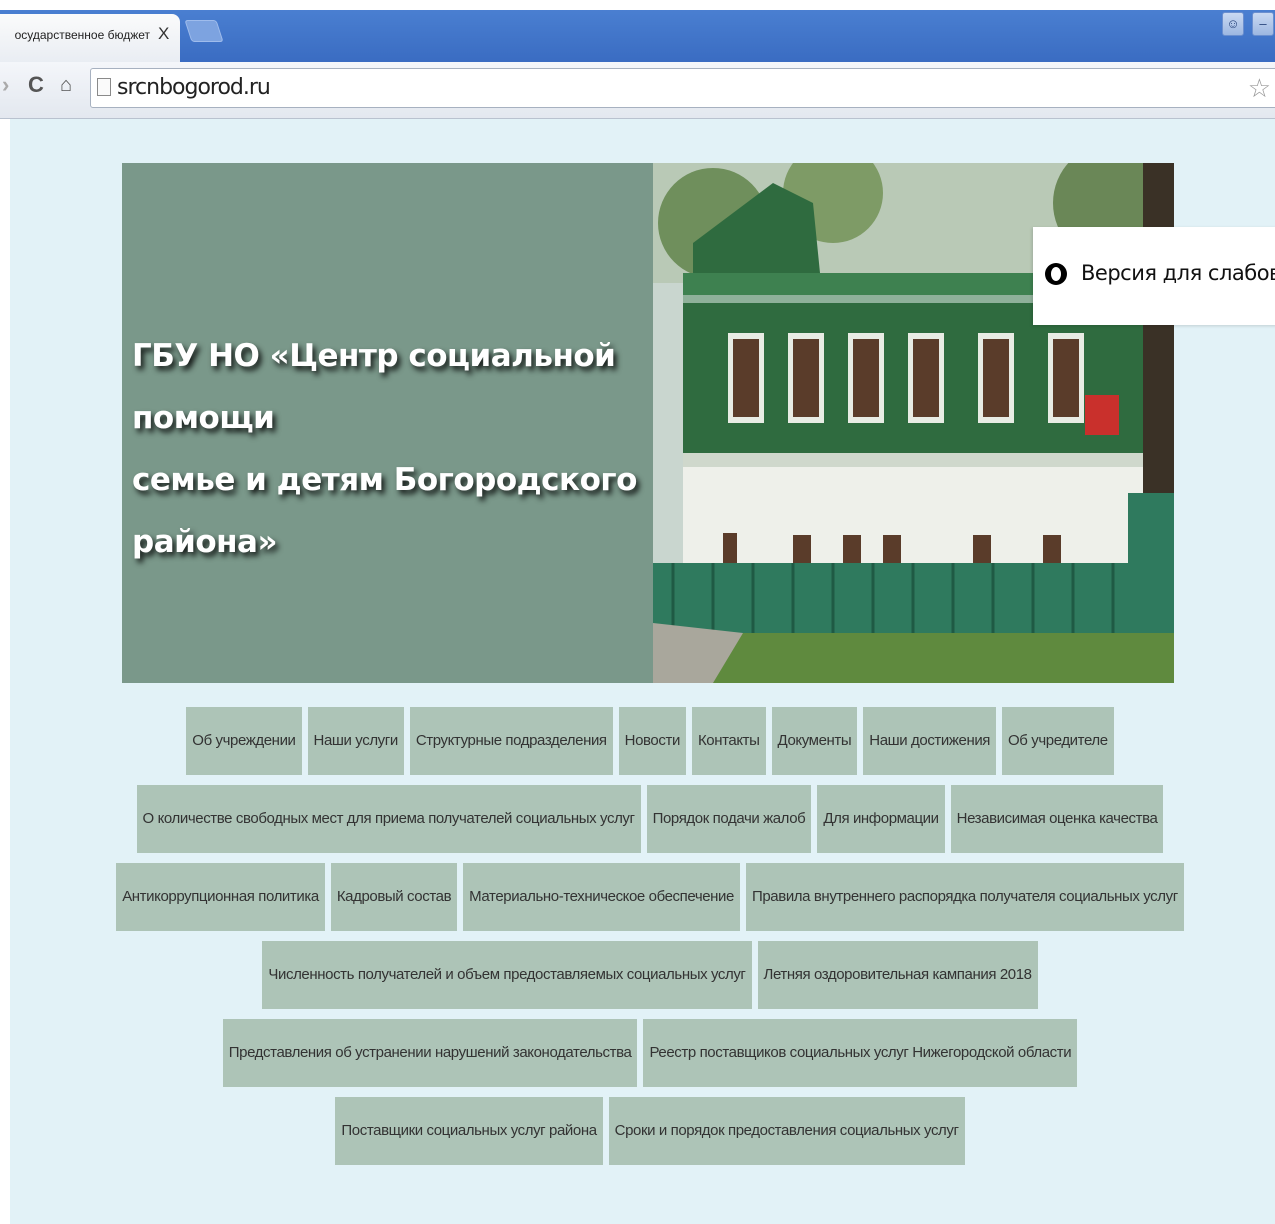 The height and width of the screenshot is (1224, 1275). I want to click on bookmark-star-icon: ☆, so click(1259, 88).